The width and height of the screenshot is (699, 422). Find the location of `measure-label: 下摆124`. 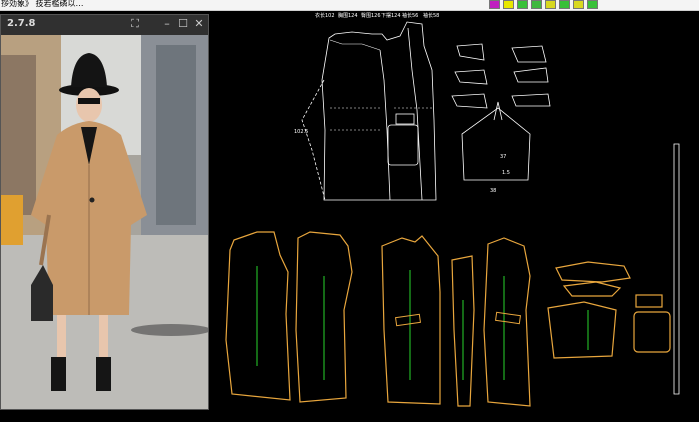

measure-label: 下摆124 is located at coordinates (391, 15).